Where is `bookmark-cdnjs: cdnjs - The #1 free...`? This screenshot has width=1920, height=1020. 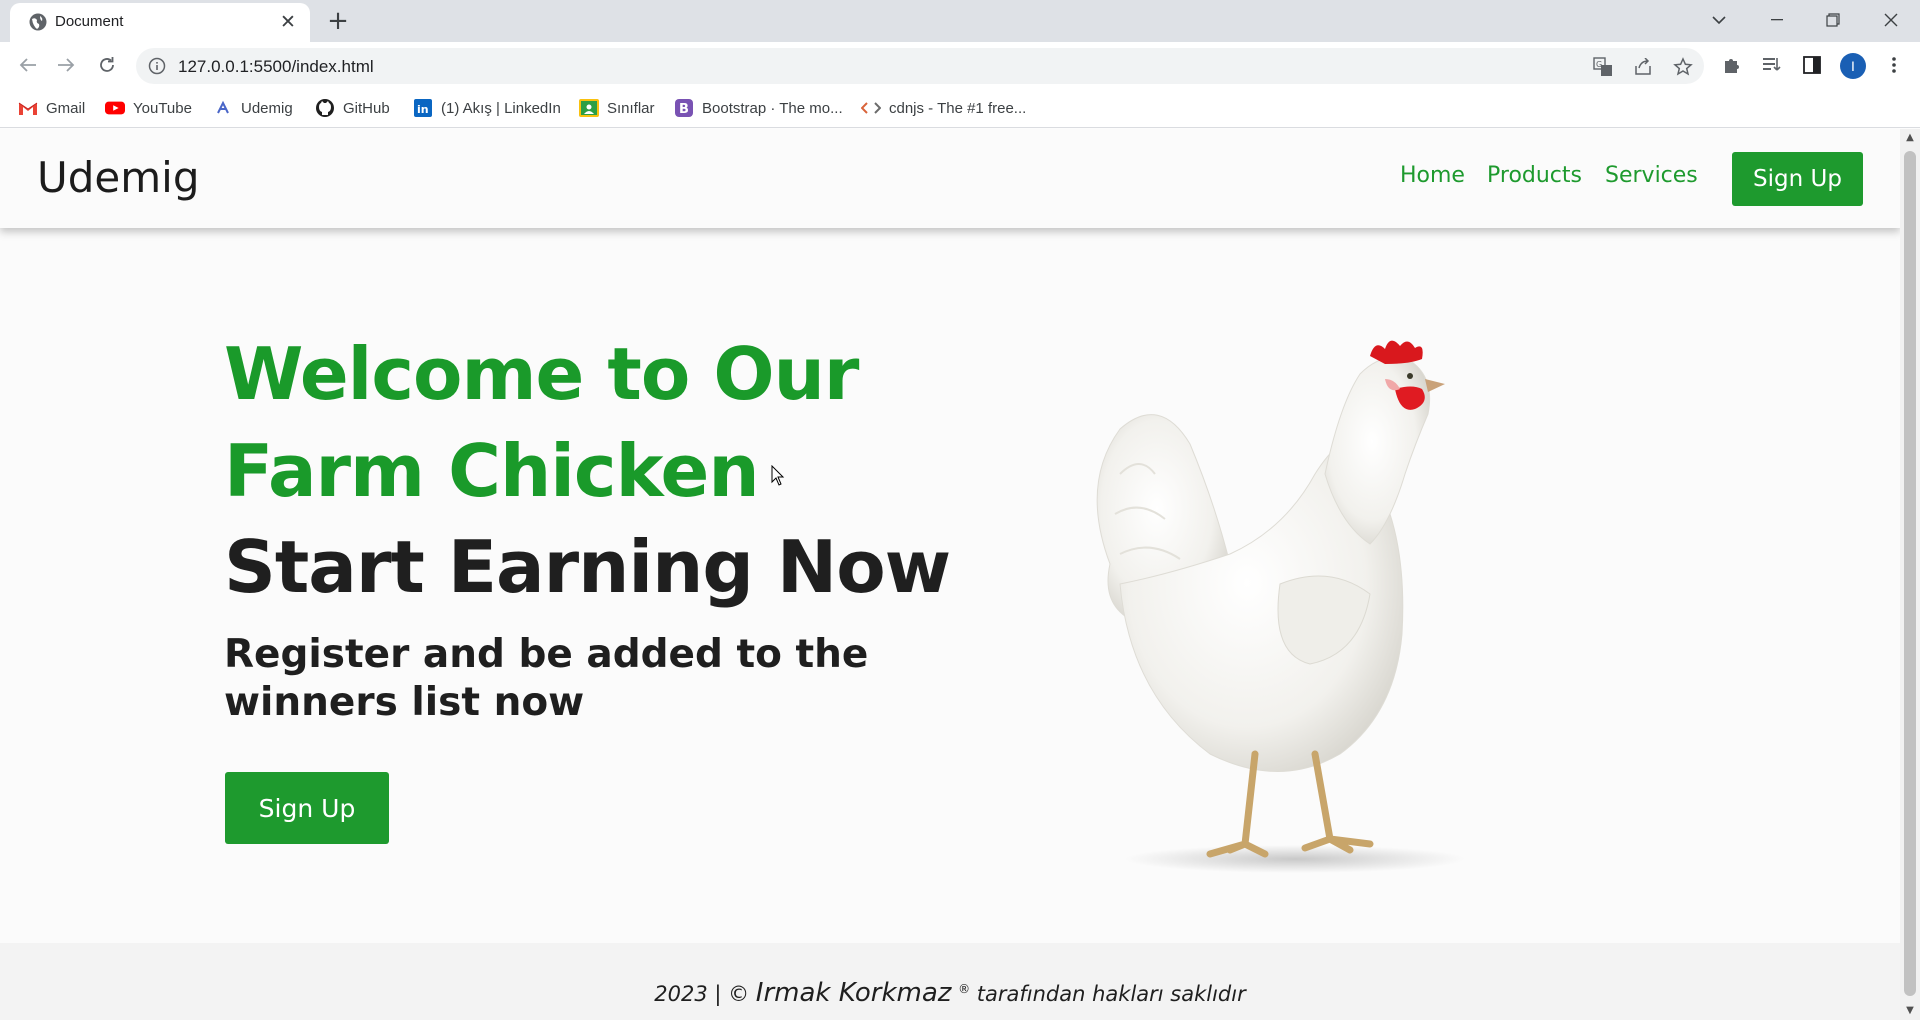
bookmark-cdnjs: cdnjs - The #1 free... is located at coordinates (943, 108).